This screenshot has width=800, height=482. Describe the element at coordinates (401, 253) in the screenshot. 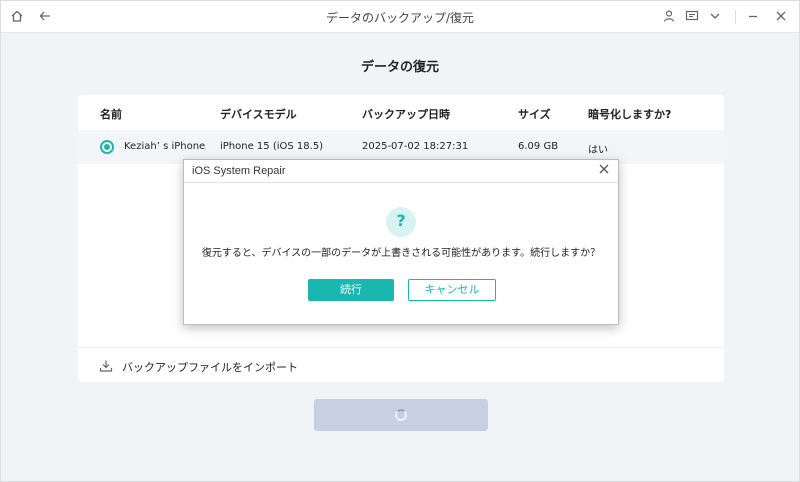

I see `dialog-message: 復元すると、デバイスの一部のデータが上書きされる可能性があります。続行しますか？` at that location.